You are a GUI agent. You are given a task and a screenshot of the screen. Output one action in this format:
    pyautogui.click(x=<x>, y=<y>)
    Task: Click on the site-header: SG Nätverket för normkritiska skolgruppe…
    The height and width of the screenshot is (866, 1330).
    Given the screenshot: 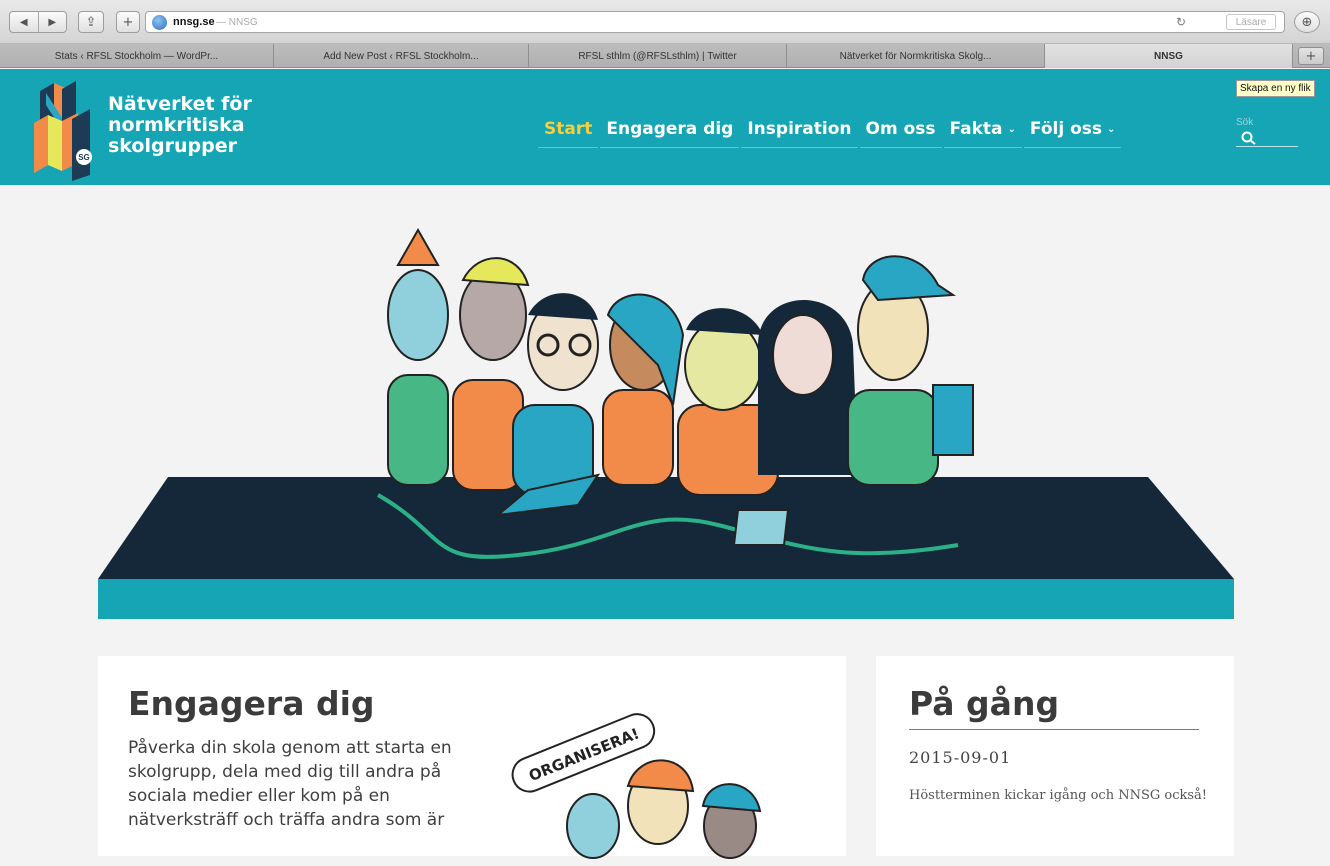 What is the action you would take?
    pyautogui.click(x=665, y=127)
    